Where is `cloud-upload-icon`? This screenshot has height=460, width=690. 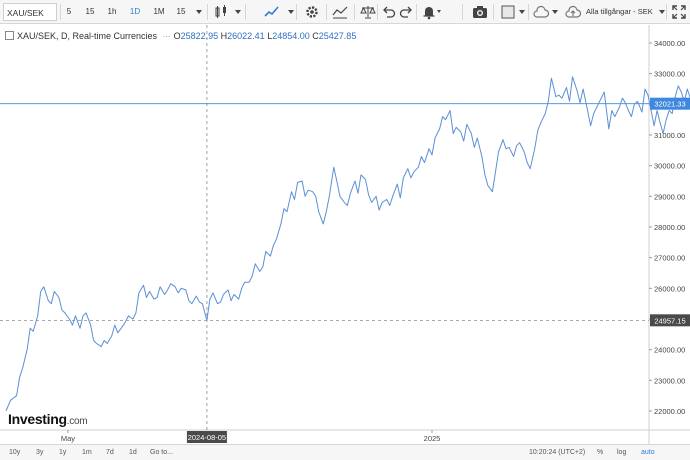 cloud-upload-icon is located at coordinates (573, 12).